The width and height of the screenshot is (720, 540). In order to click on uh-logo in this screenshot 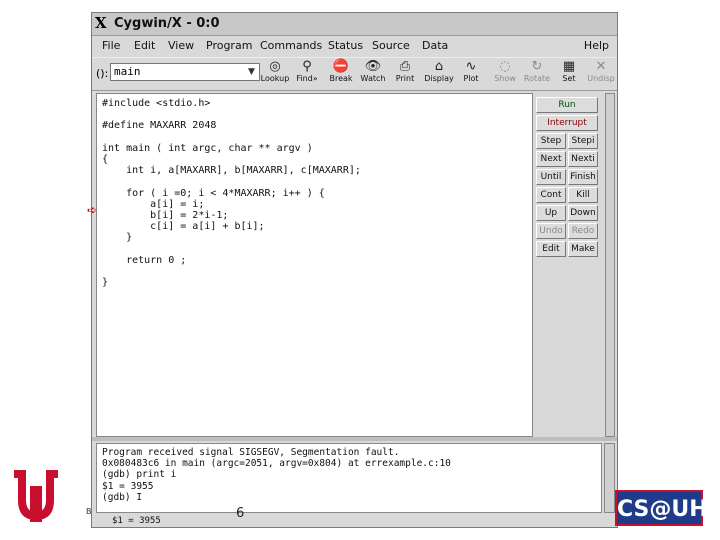, I will do `click(36, 498)`.